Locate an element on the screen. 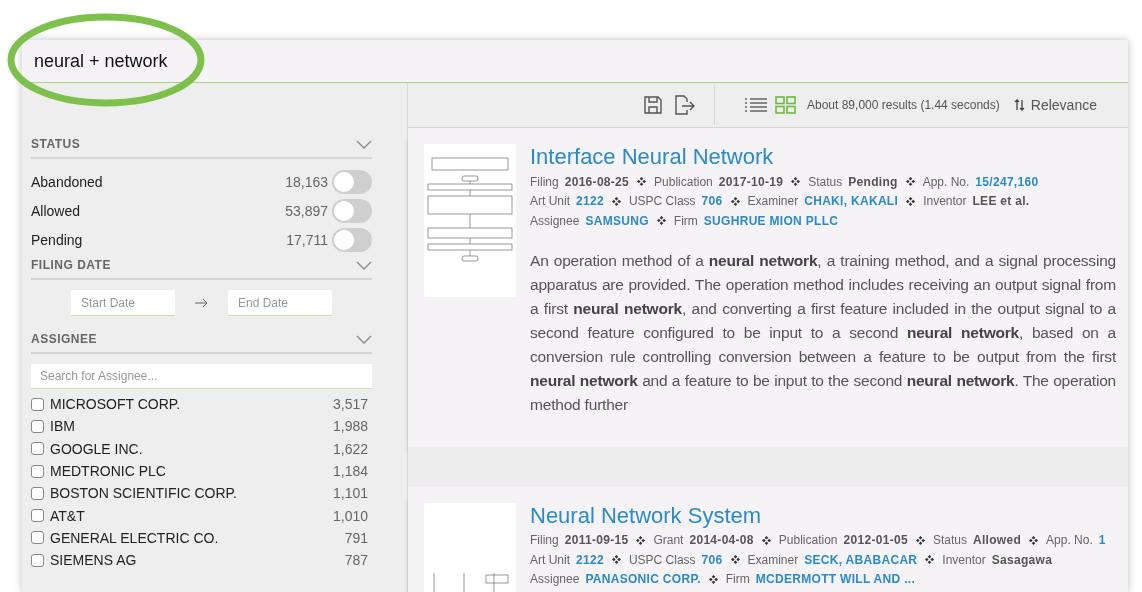 The height and width of the screenshot is (592, 1142). assignee-count: 1,010 is located at coordinates (350, 515).